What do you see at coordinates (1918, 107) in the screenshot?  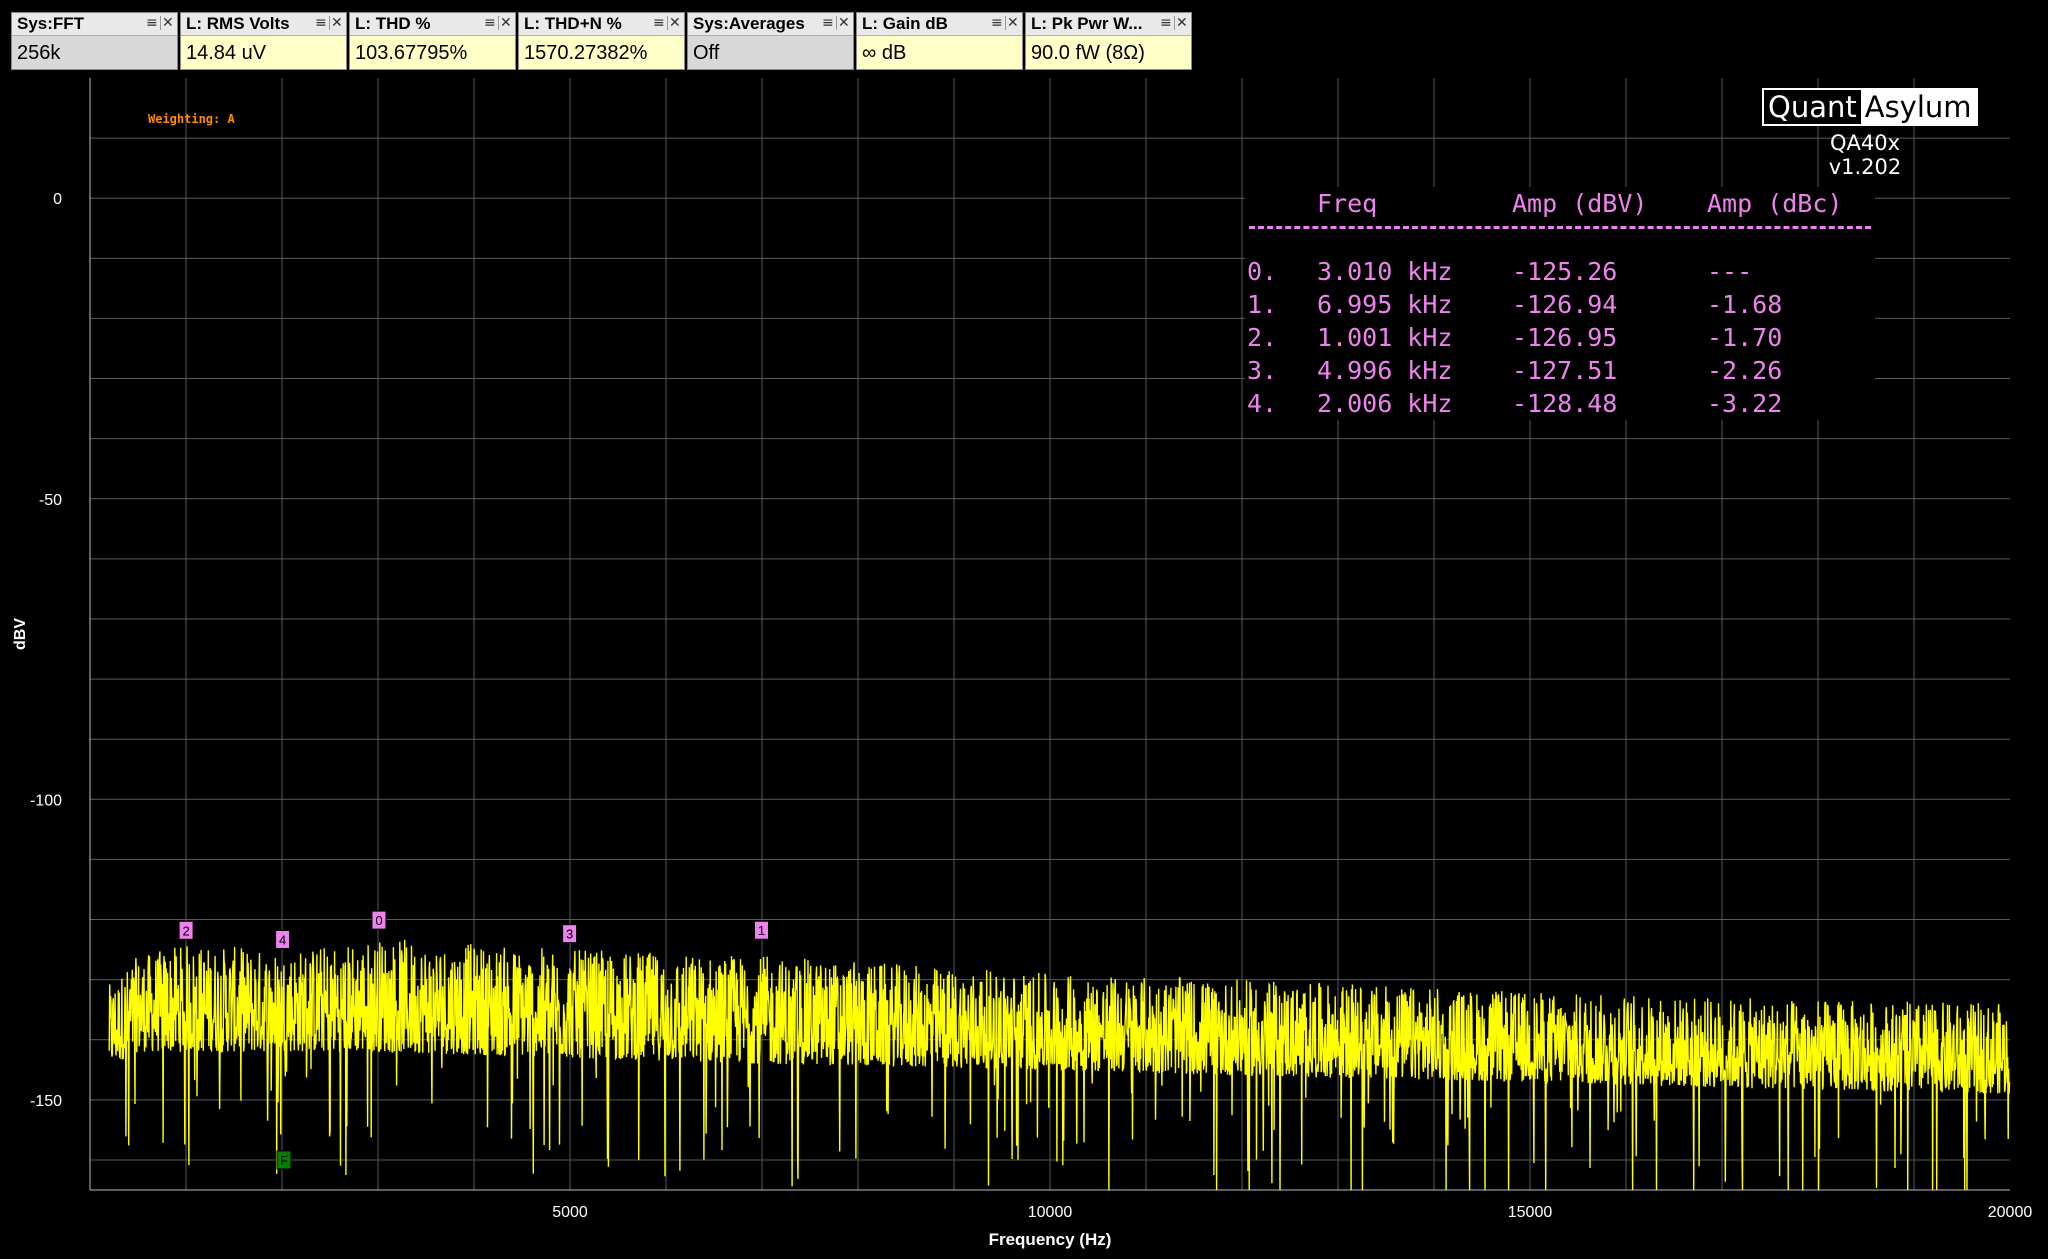 I see `logo-text-asylum: Asylum` at bounding box center [1918, 107].